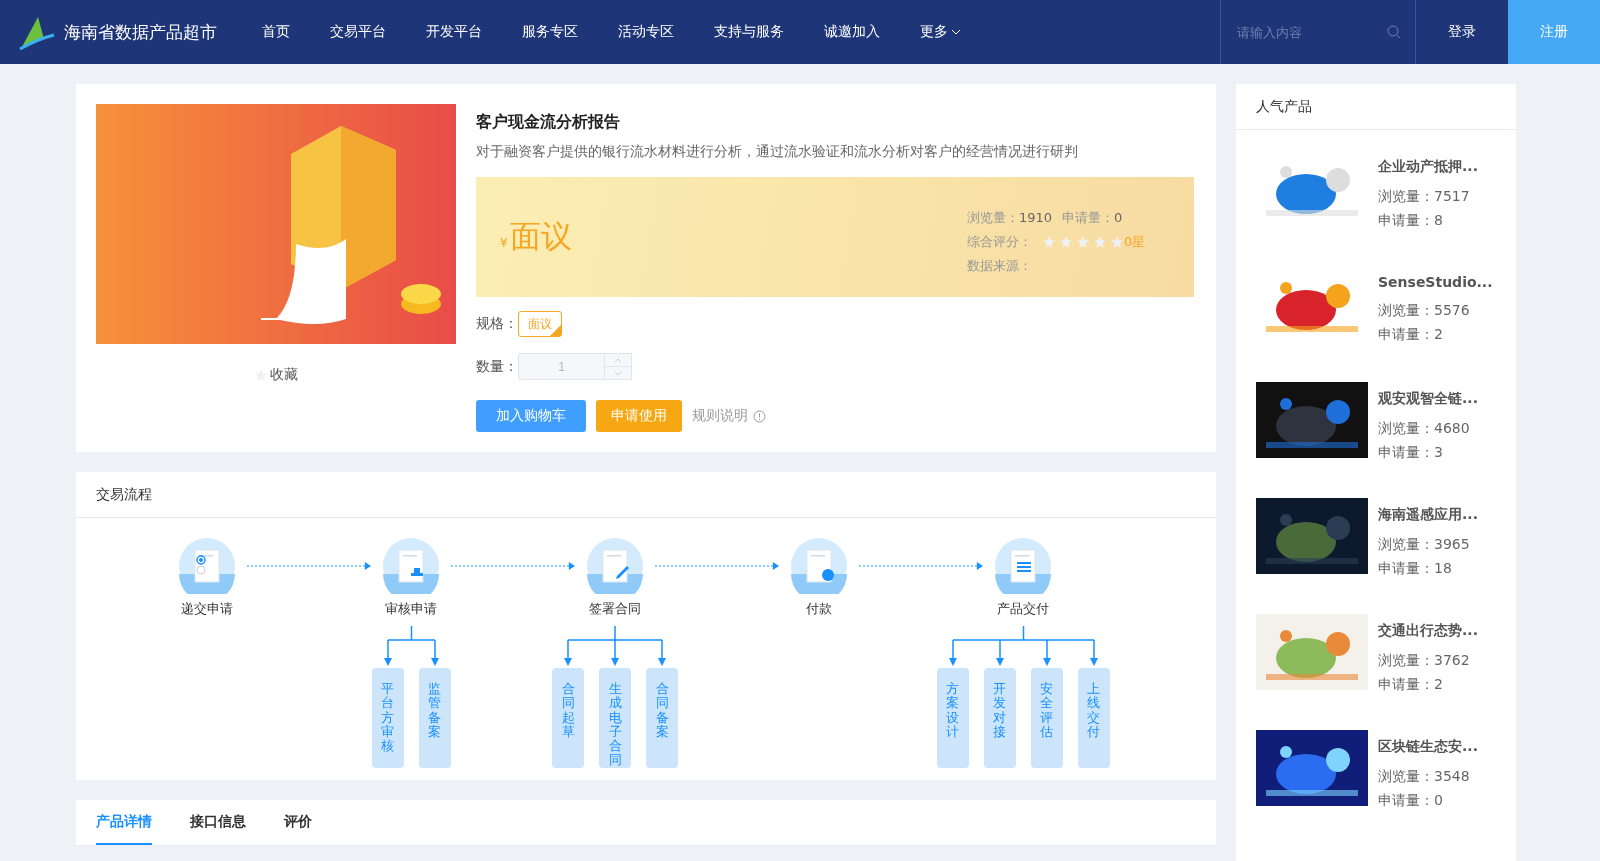 Image resolution: width=1600 pixels, height=861 pixels. What do you see at coordinates (1093, 718) in the screenshot?
I see `substep-card: 上线交付` at bounding box center [1093, 718].